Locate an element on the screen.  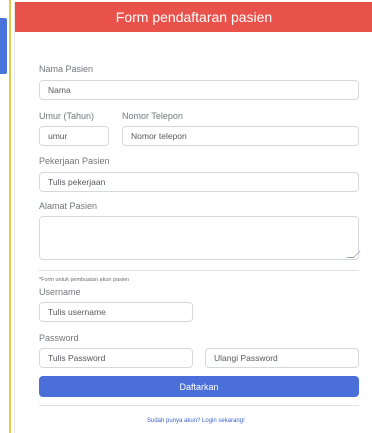
age-label: Umur (Tahun) is located at coordinates (67, 116).